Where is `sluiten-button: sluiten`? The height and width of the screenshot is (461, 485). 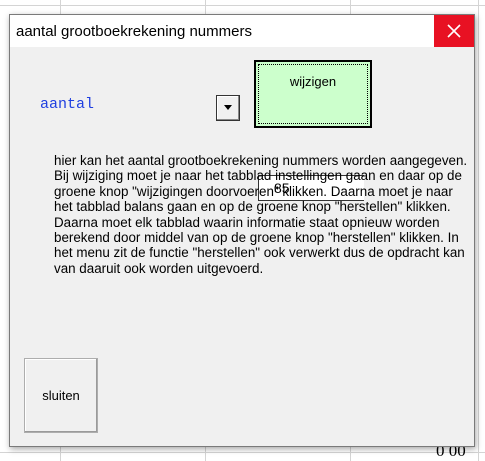
sluiten-button: sluiten is located at coordinates (61, 395).